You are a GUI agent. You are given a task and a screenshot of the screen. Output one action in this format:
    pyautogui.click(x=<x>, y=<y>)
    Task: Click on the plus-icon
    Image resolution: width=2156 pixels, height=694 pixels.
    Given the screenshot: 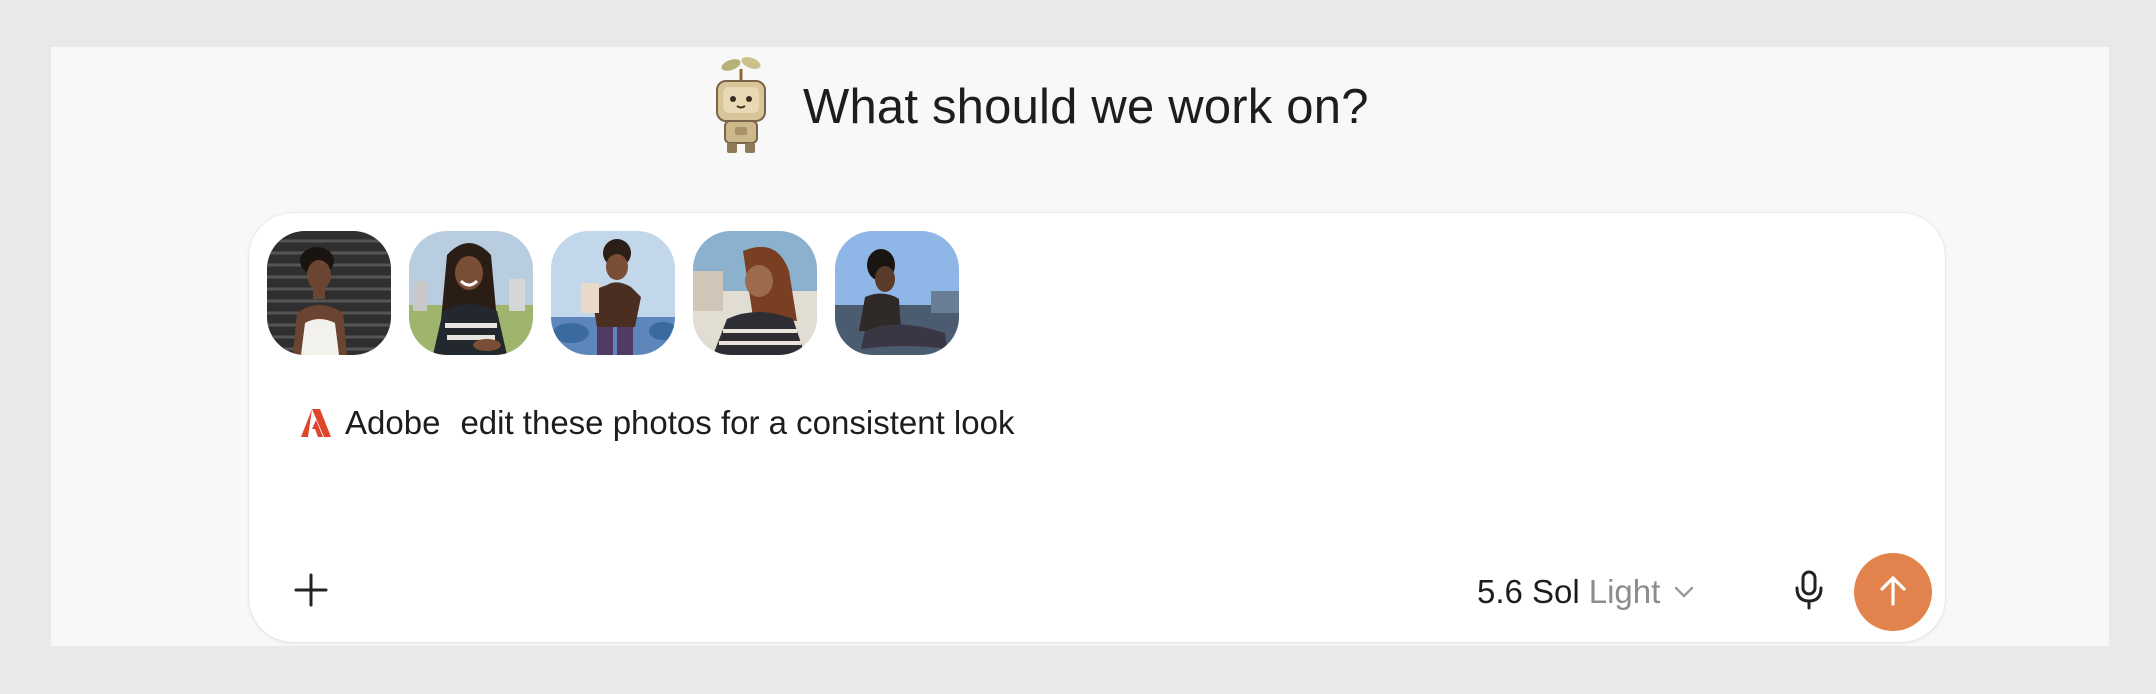 What is the action you would take?
    pyautogui.click(x=311, y=592)
    